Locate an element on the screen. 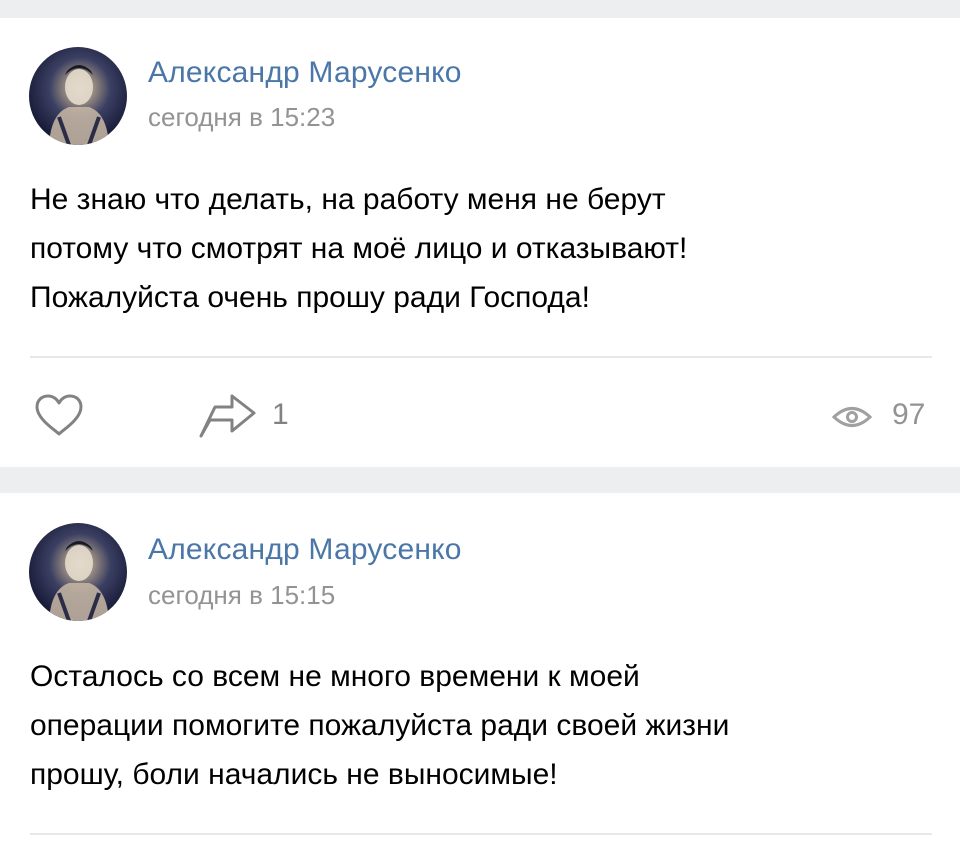 Image resolution: width=960 pixels, height=843 pixels. post-timestamp: сегодня в 15:15 is located at coordinates (241, 595).